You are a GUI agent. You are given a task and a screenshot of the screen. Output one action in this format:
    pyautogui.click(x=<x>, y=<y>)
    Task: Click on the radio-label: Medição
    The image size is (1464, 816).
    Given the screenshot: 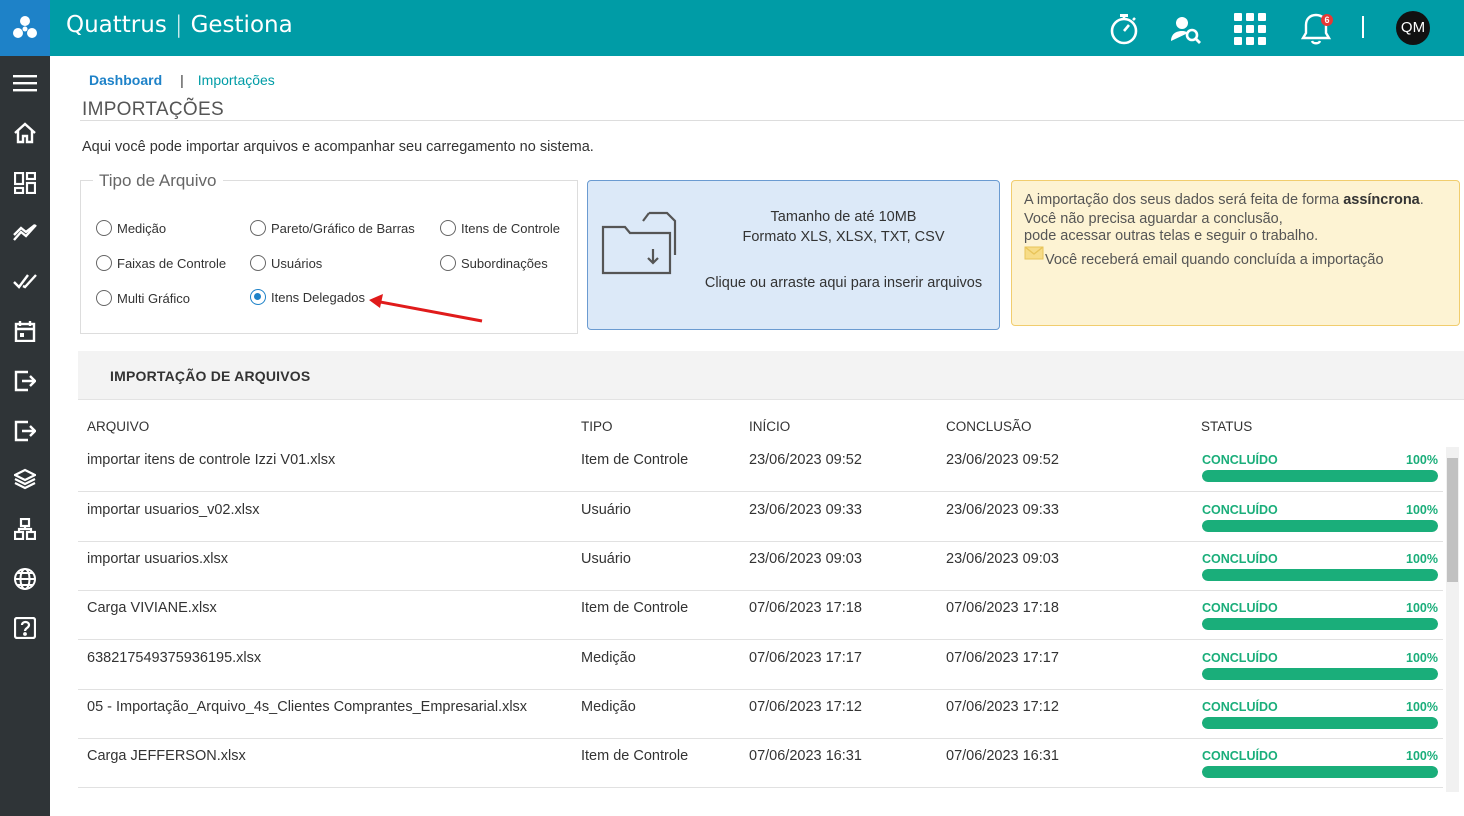 What is the action you would take?
    pyautogui.click(x=142, y=228)
    